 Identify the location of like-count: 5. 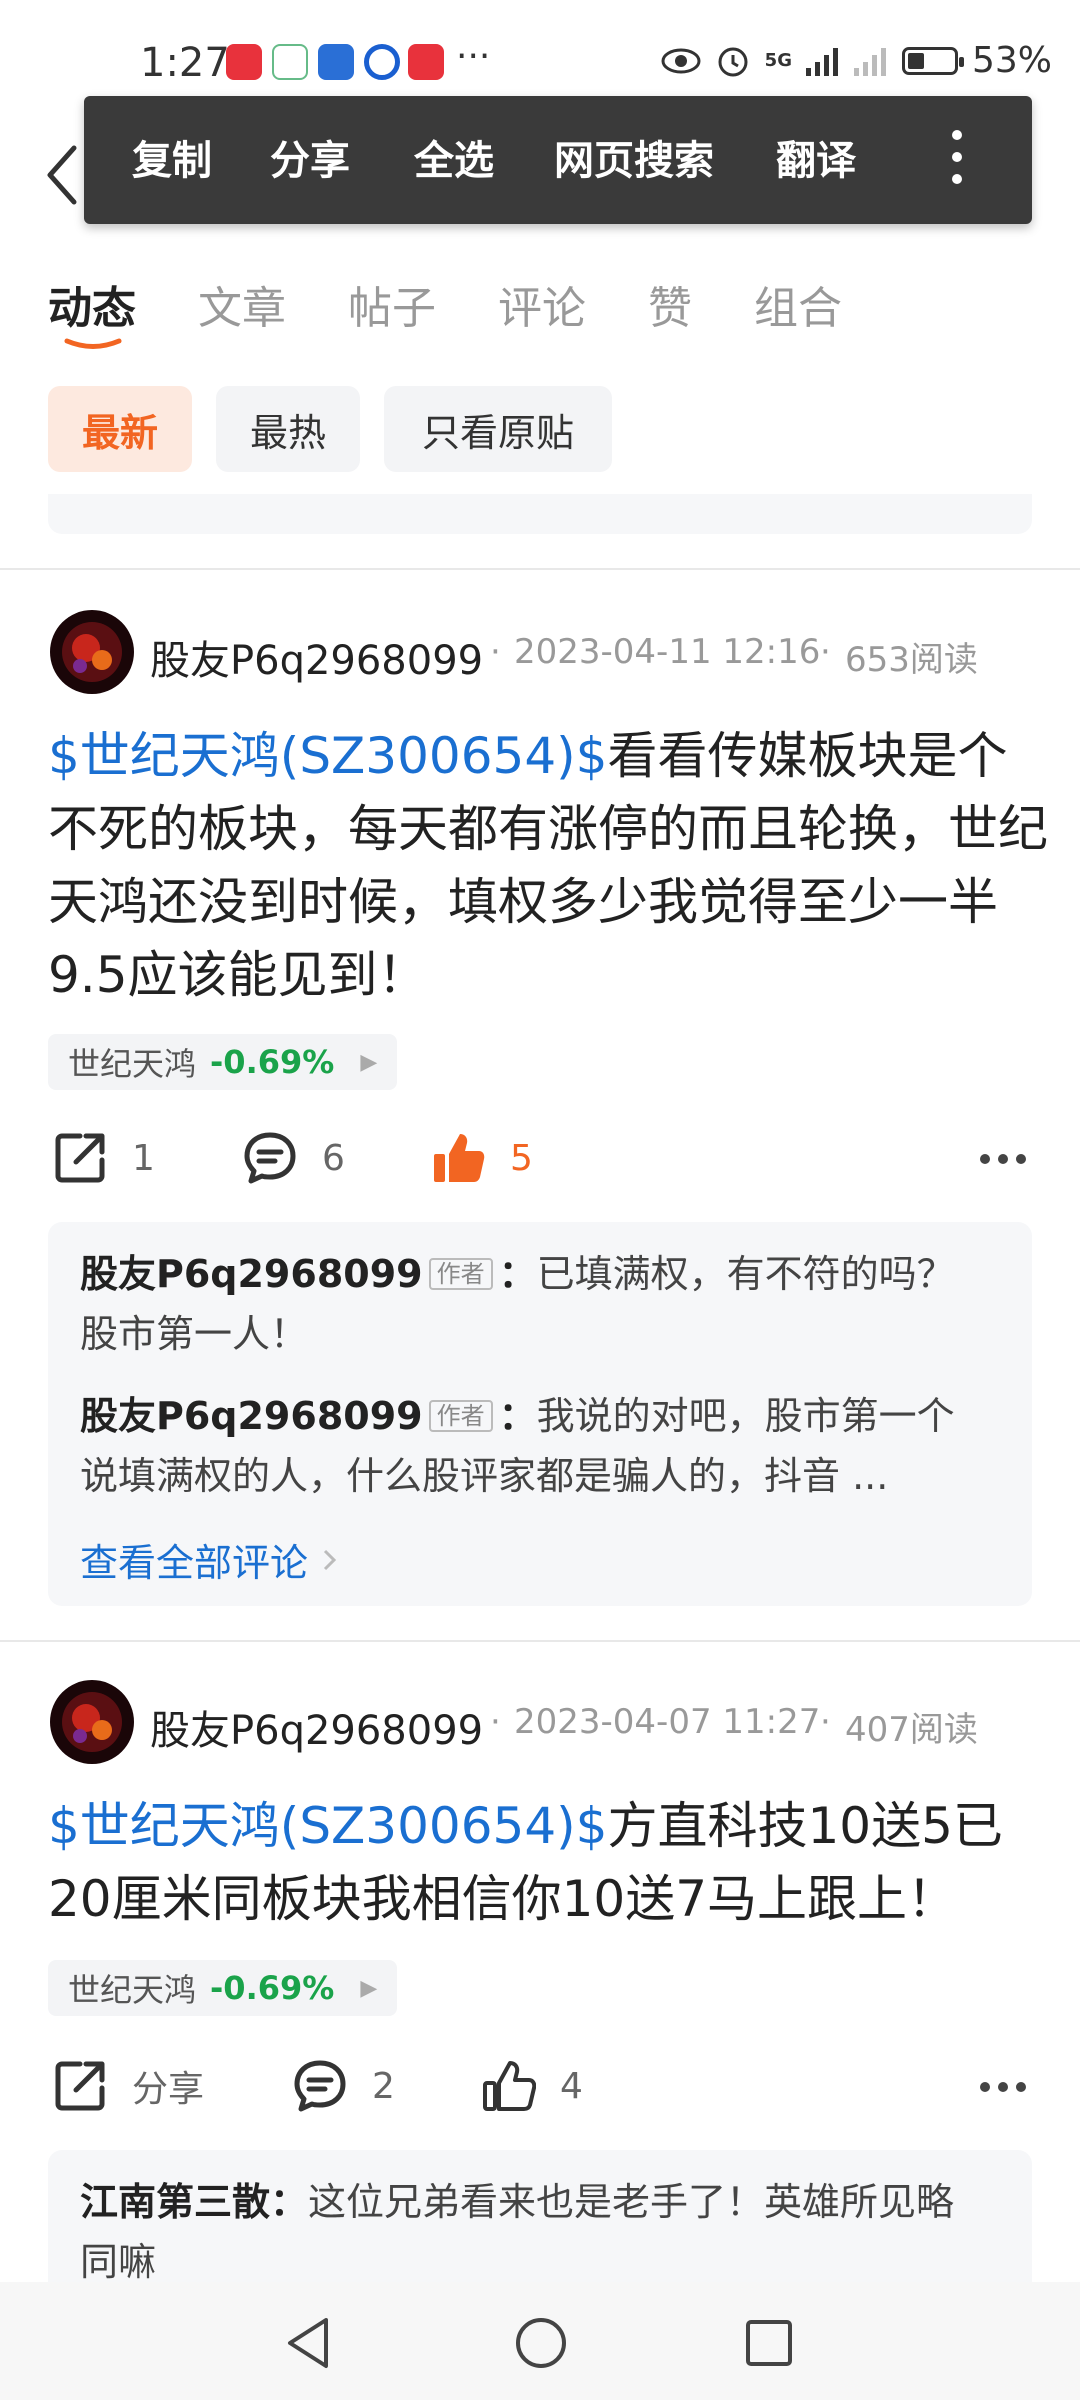
(521, 1158).